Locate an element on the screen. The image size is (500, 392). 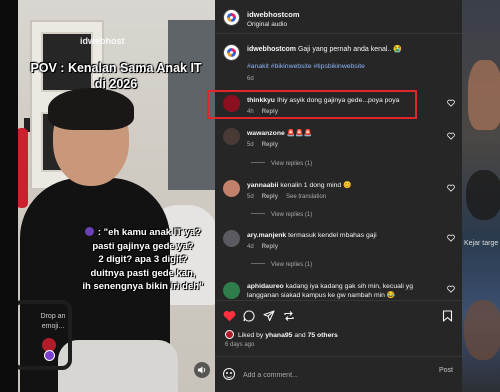
comment-username: yannaabii is located at coordinates (262, 185).